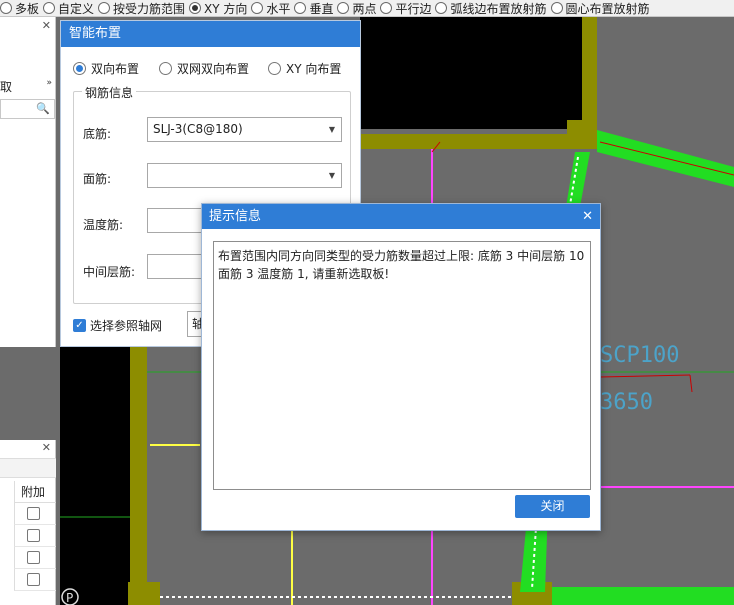  Describe the element at coordinates (97, 134) in the screenshot. I see `bottom-rebar-label: 底筋:` at that location.